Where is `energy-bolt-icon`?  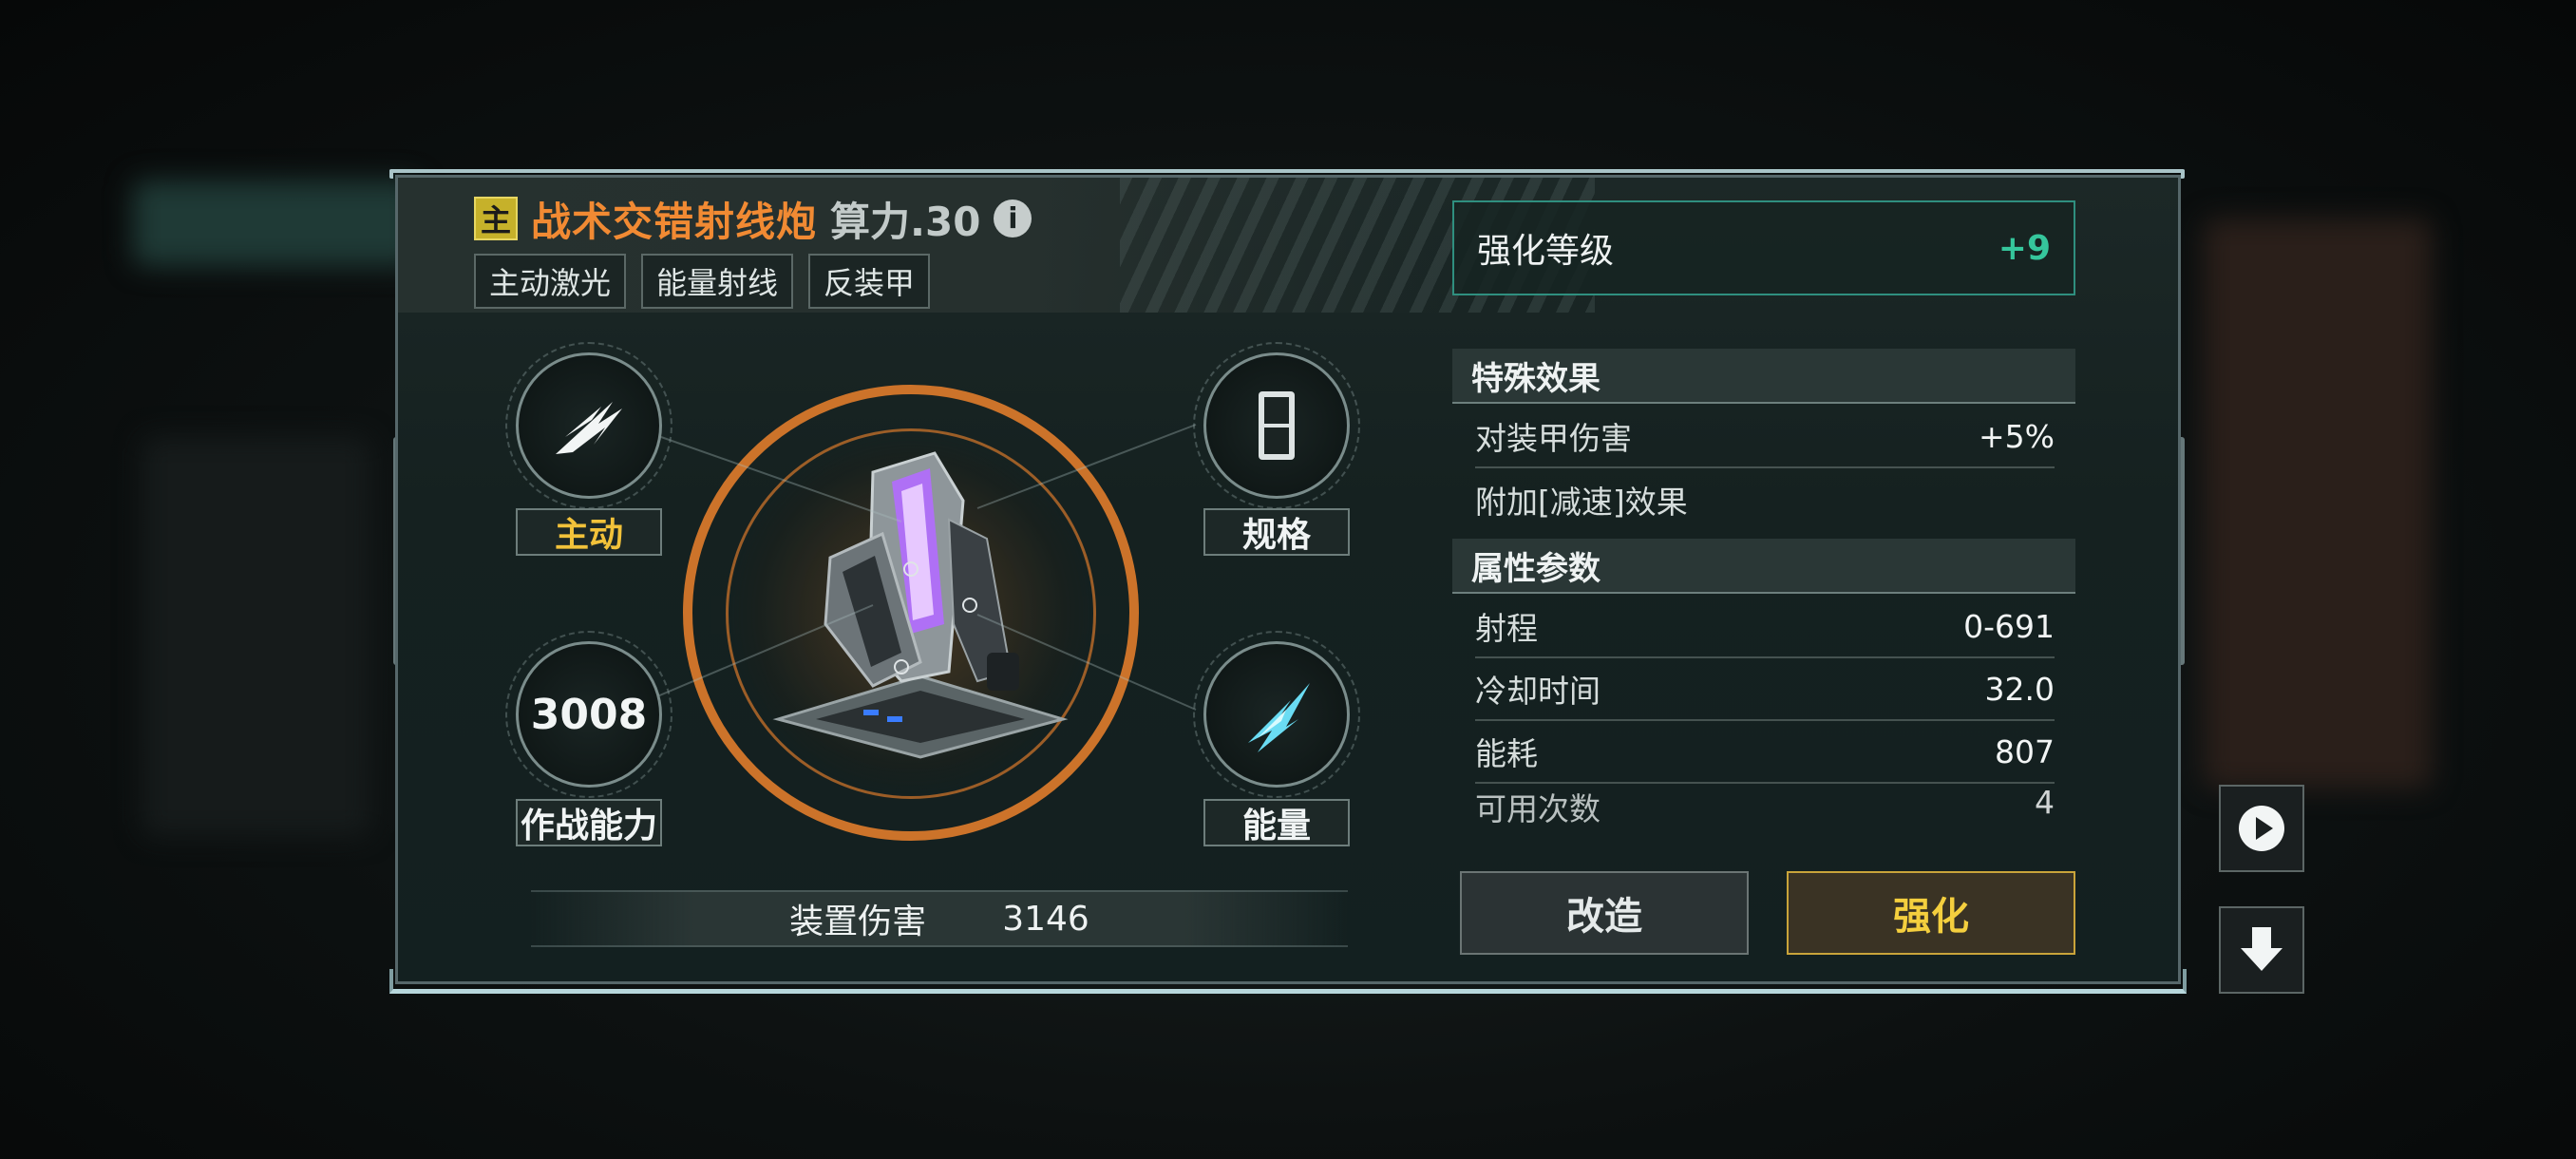
energy-bolt-icon is located at coordinates (1279, 717).